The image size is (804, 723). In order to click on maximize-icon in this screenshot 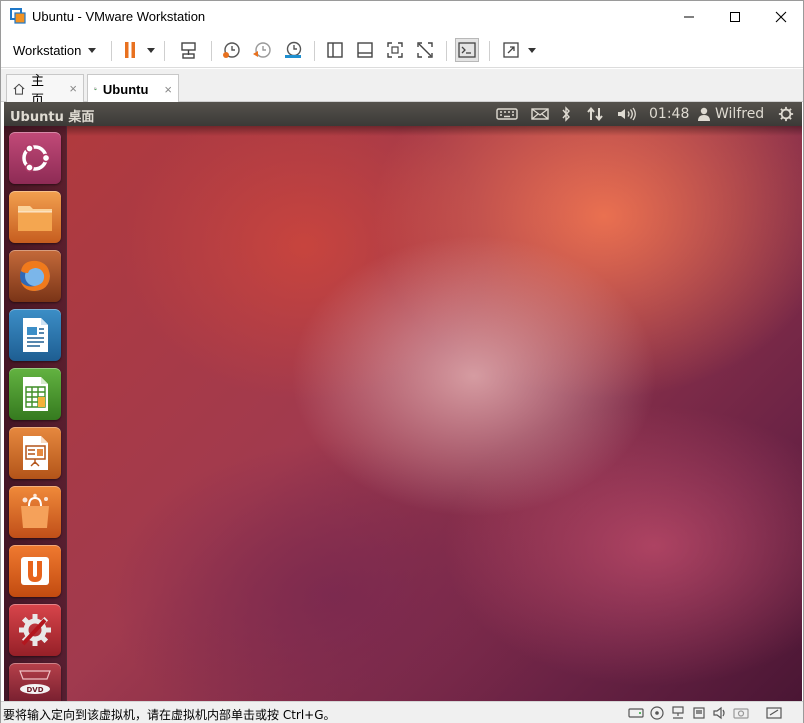, I will do `click(735, 16)`.